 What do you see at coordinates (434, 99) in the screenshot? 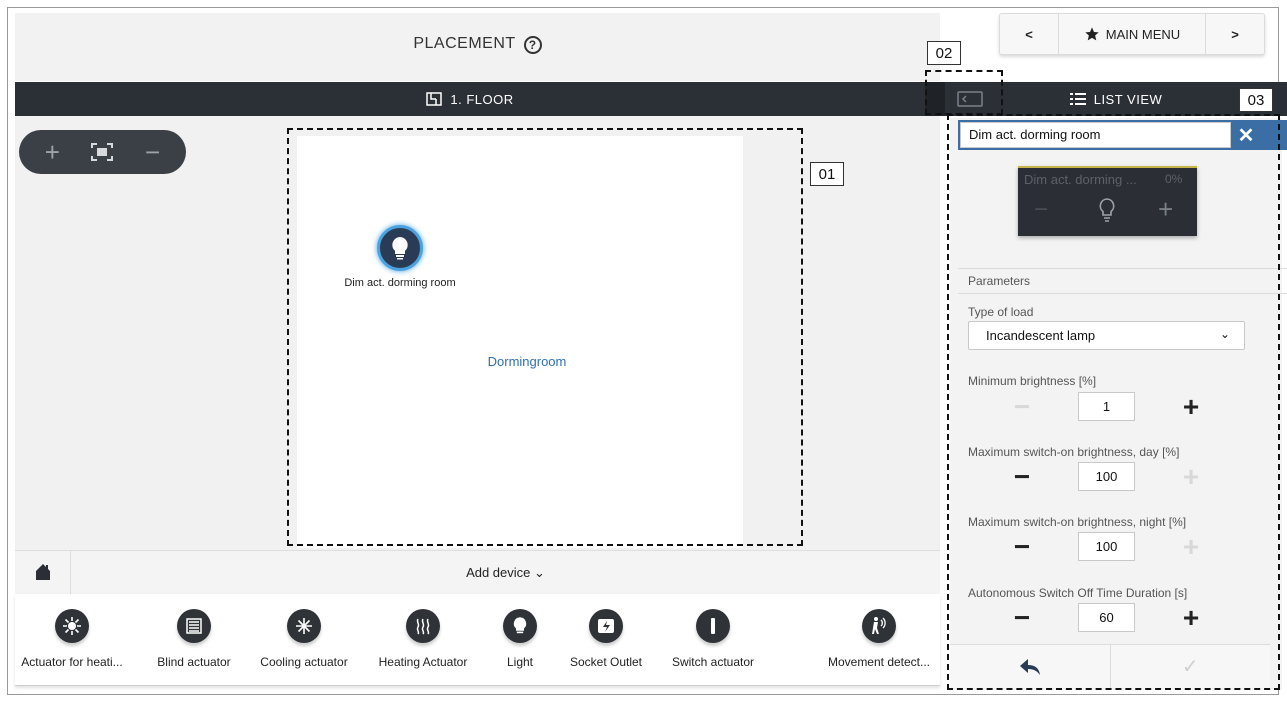
I see `floor-plan-icon` at bounding box center [434, 99].